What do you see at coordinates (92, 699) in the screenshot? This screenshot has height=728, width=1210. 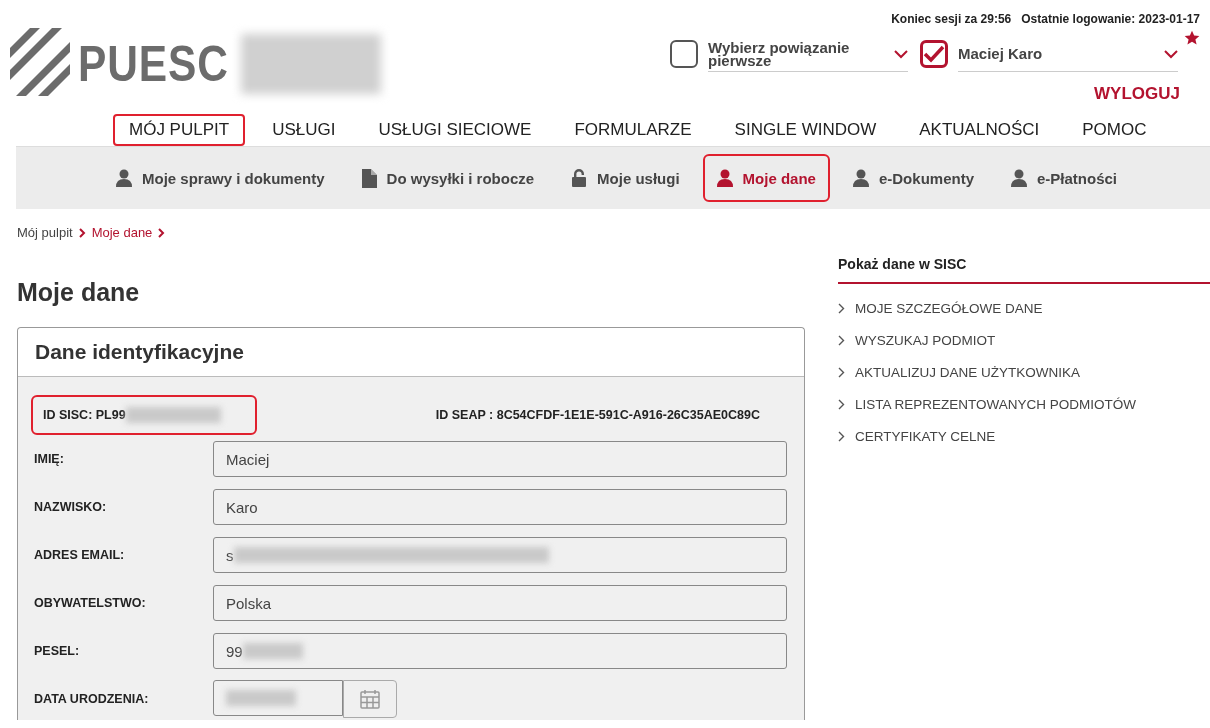 I see `field-label: DATA URODZENIA:` at bounding box center [92, 699].